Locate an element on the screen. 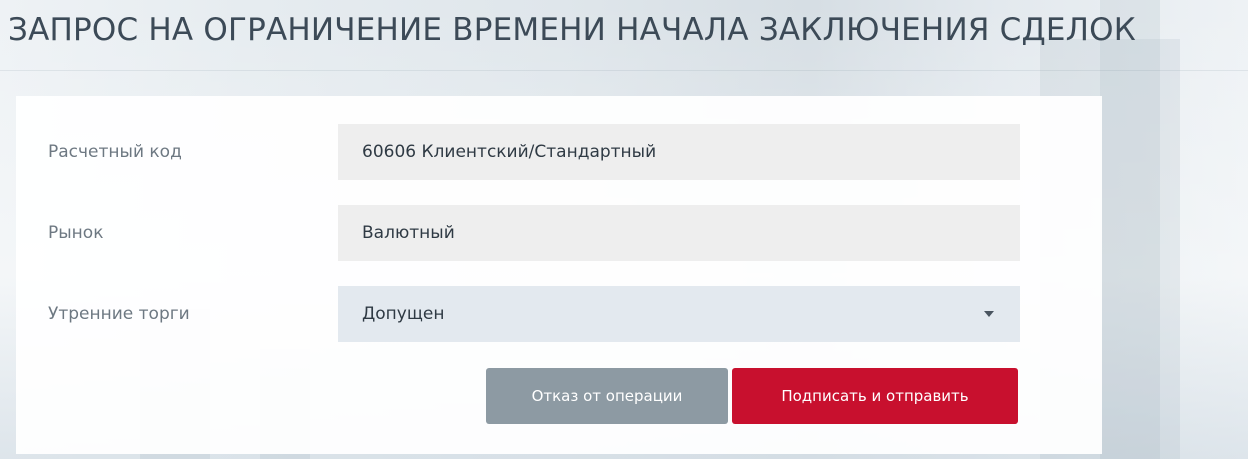 The width and height of the screenshot is (1248, 459). morning-session-value: Допущен is located at coordinates (403, 314).